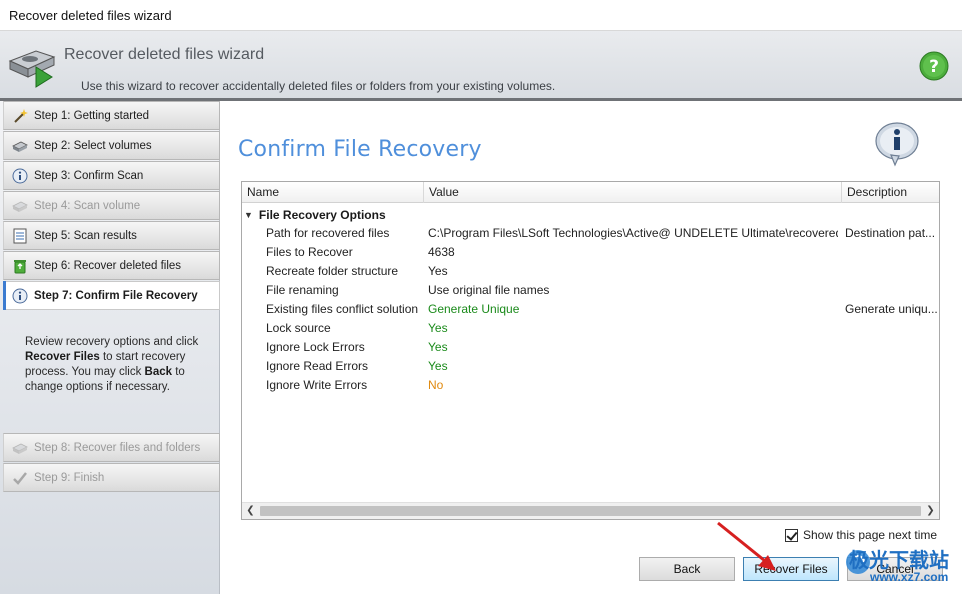 This screenshot has width=962, height=594. I want to click on grid-header: Name Value Description, so click(590, 192).